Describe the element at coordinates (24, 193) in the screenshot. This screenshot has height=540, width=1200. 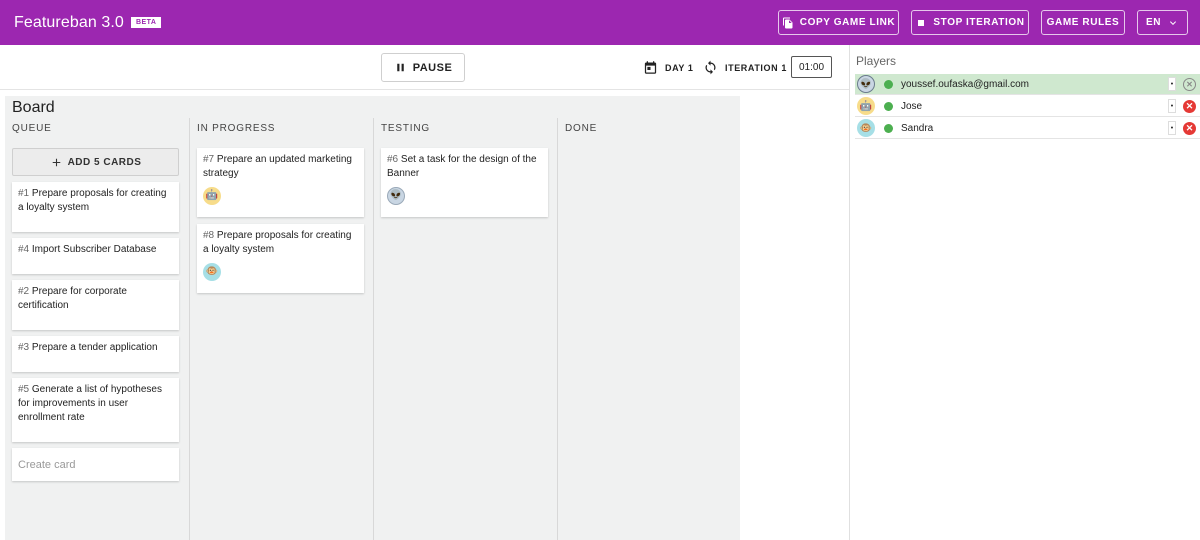
I see `card-number: #1` at that location.